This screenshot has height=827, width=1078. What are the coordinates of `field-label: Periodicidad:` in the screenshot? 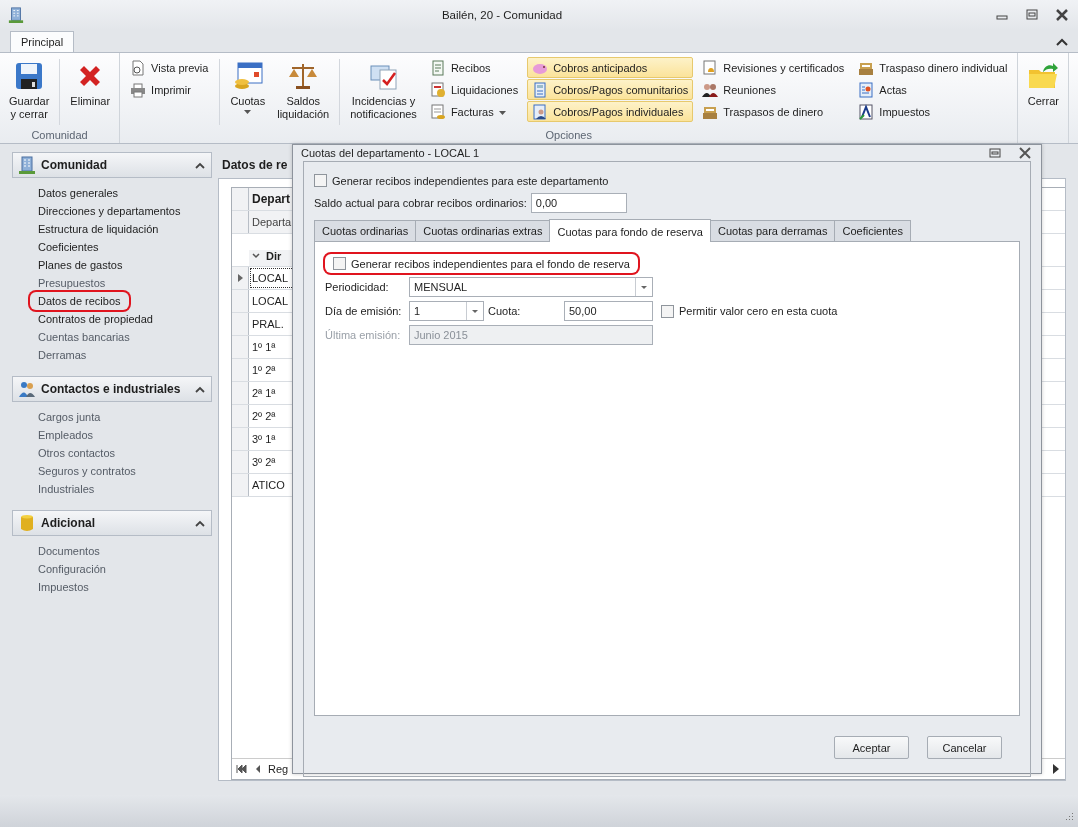 It's located at (357, 287).